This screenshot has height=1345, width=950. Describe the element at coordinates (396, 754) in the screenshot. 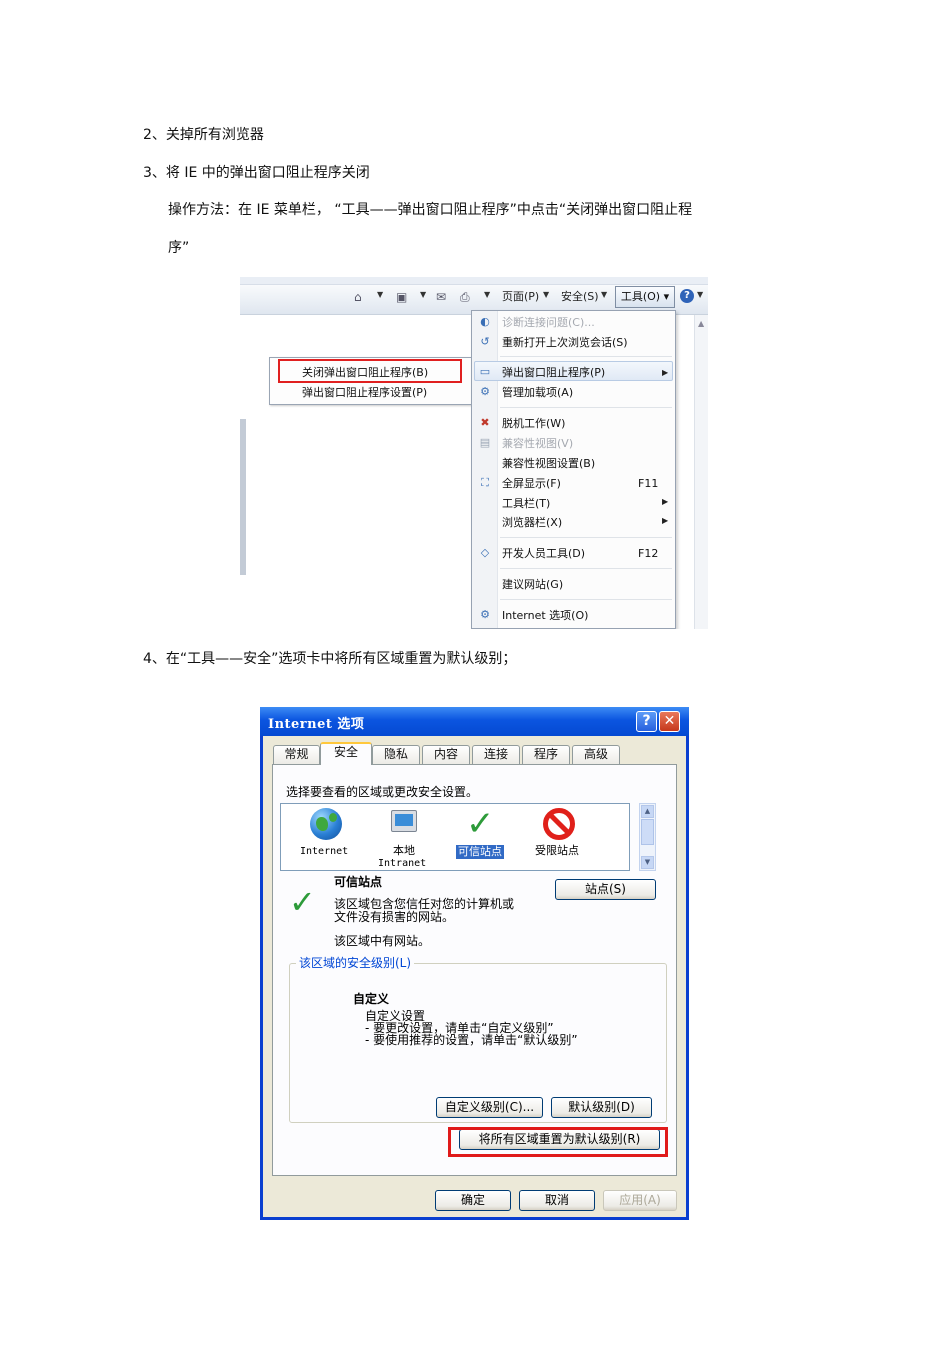

I see `tab-privacy: 隐私` at that location.